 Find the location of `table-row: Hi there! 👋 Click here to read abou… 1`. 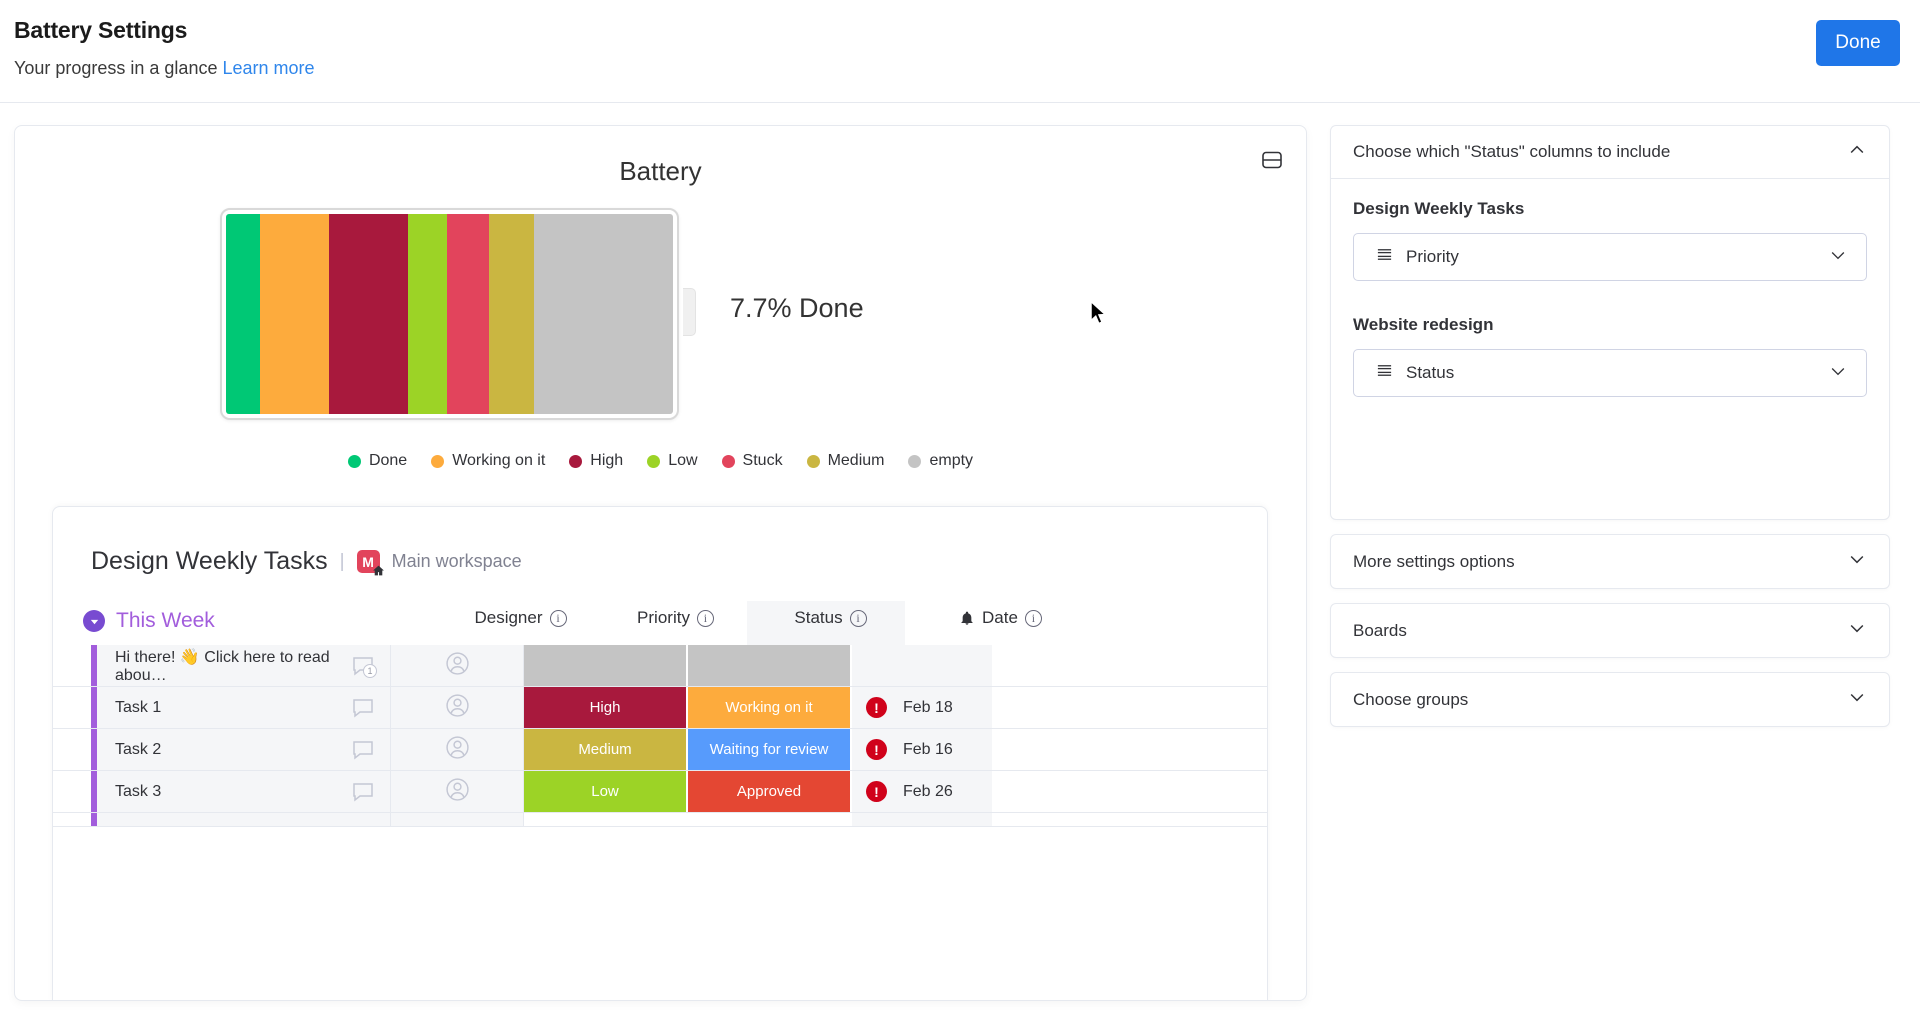

table-row: Hi there! 👋 Click here to read abou… 1 is located at coordinates (660, 666).